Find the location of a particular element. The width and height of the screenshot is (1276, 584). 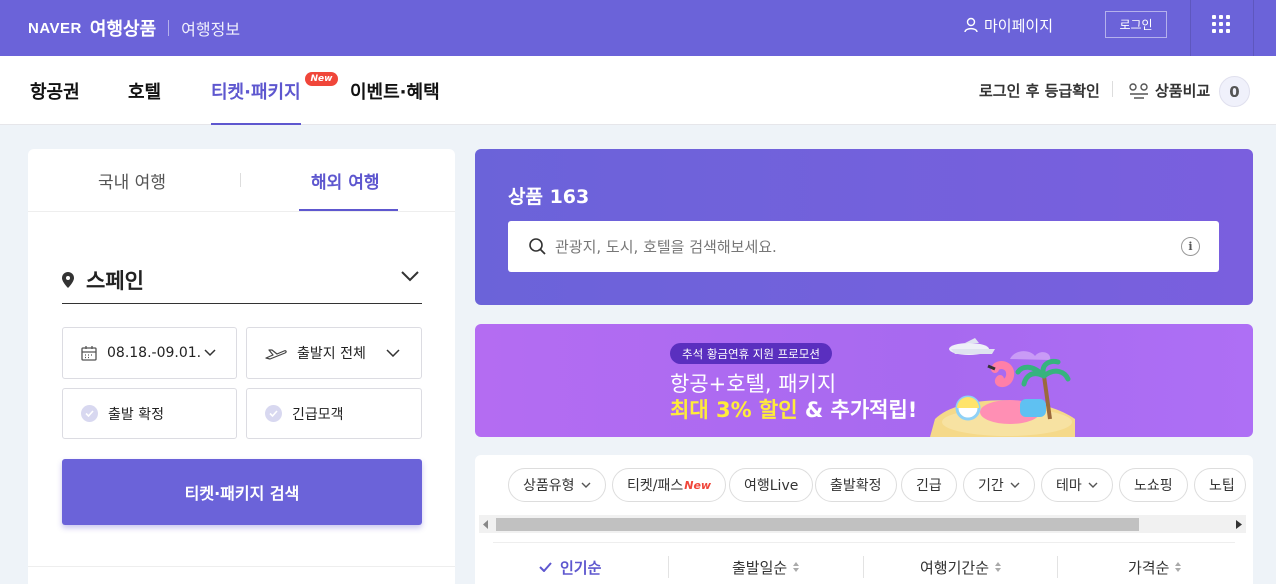

airplane-icon is located at coordinates (276, 354).